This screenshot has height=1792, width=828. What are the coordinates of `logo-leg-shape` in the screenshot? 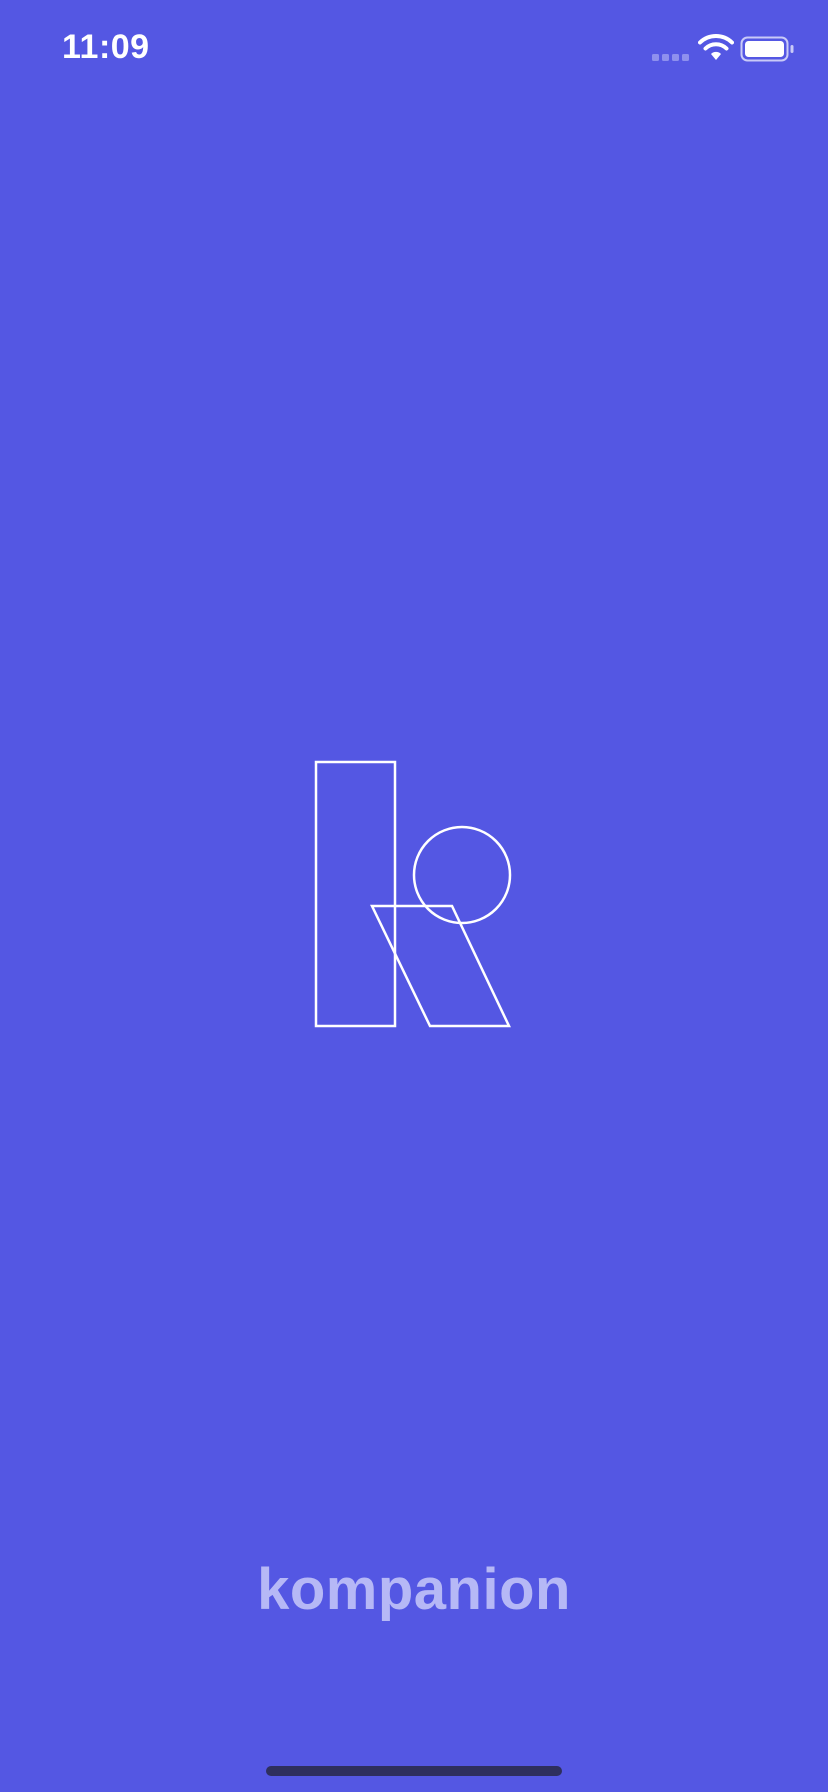 It's located at (440, 966).